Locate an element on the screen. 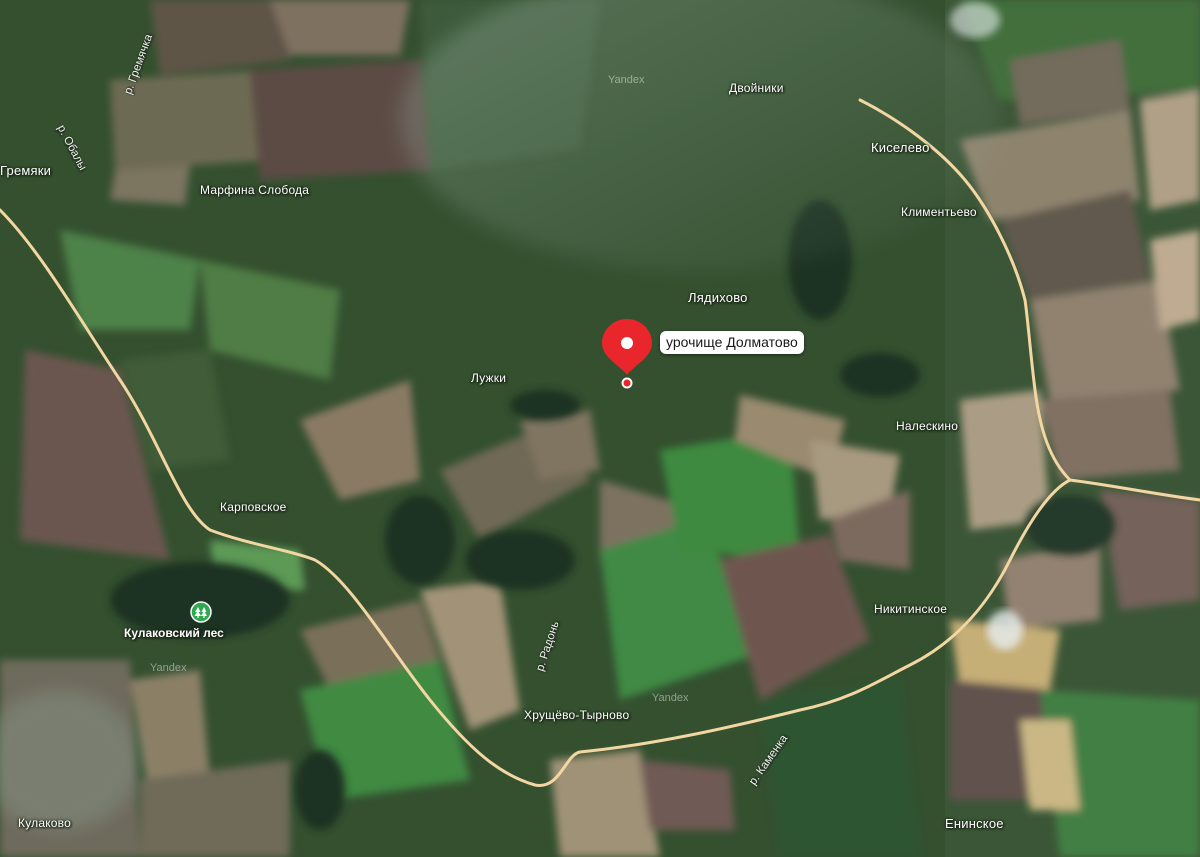 This screenshot has height=857, width=1200. settlement-label-karpovskoe: Карповское is located at coordinates (253, 507).